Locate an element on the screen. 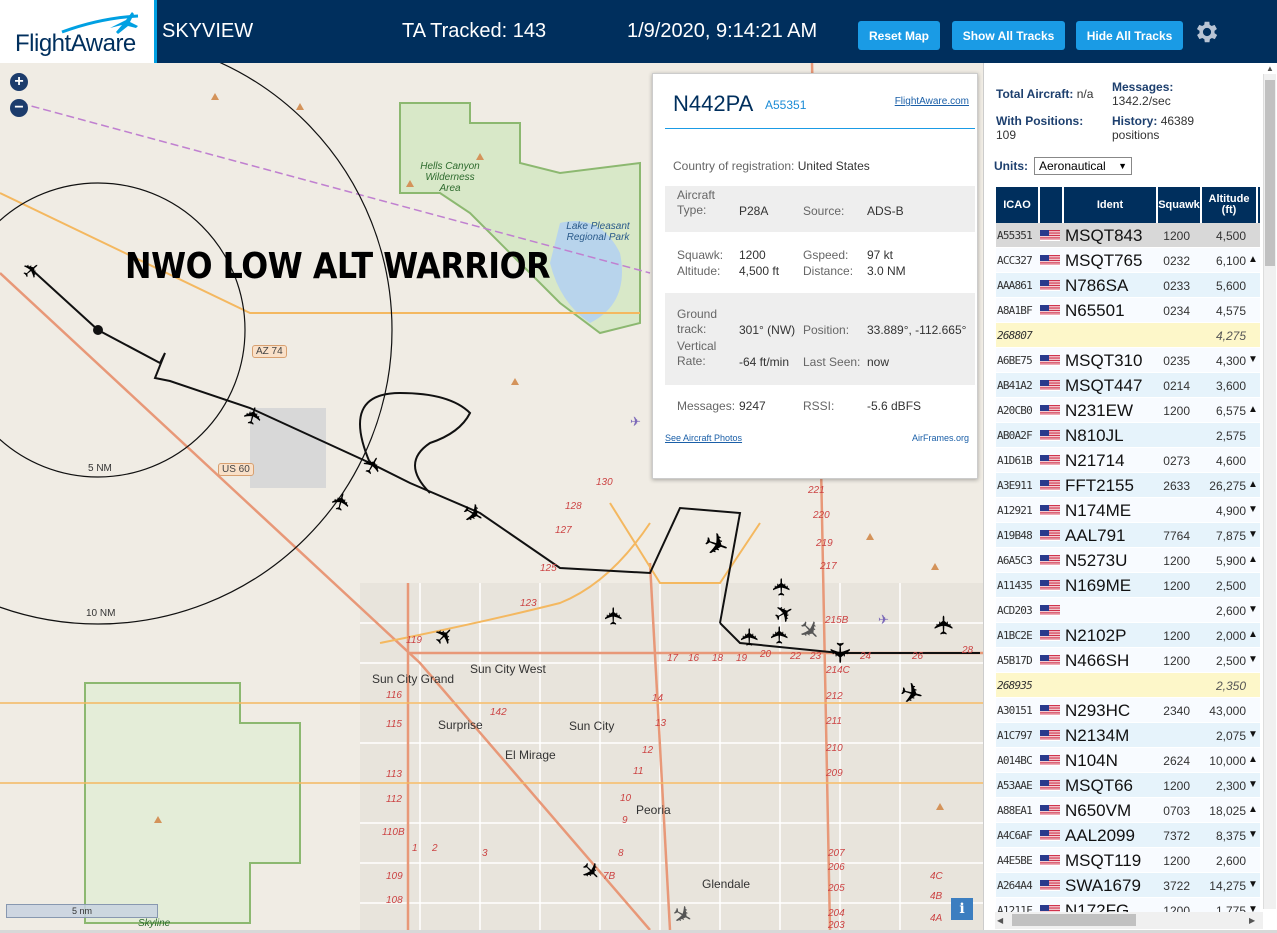 The image size is (1277, 933). aircraft-row: A8A1BF N65501 0234 4,575 is located at coordinates (1128, 310).